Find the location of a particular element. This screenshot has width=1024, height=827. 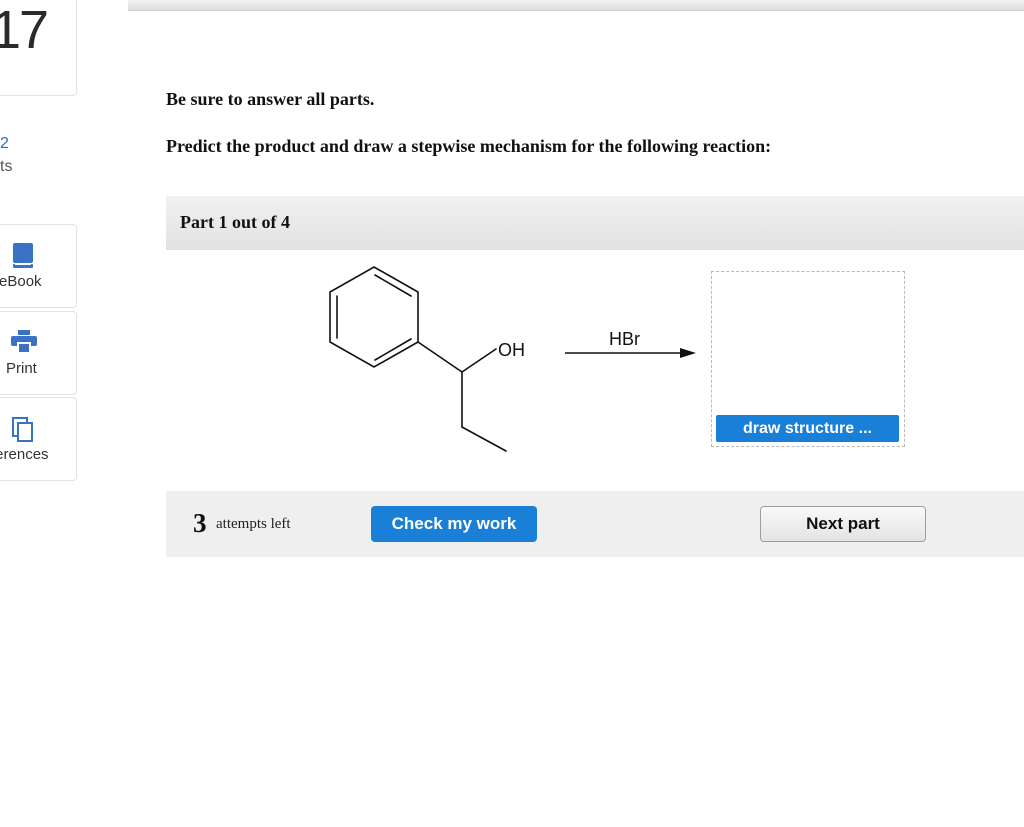

instruction-text: Be sure to answer all parts. is located at coordinates (270, 99).